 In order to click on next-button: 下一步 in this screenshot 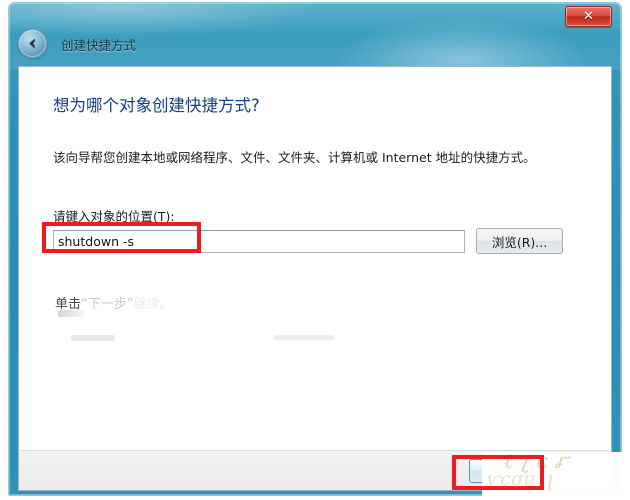, I will do `click(513, 471)`.